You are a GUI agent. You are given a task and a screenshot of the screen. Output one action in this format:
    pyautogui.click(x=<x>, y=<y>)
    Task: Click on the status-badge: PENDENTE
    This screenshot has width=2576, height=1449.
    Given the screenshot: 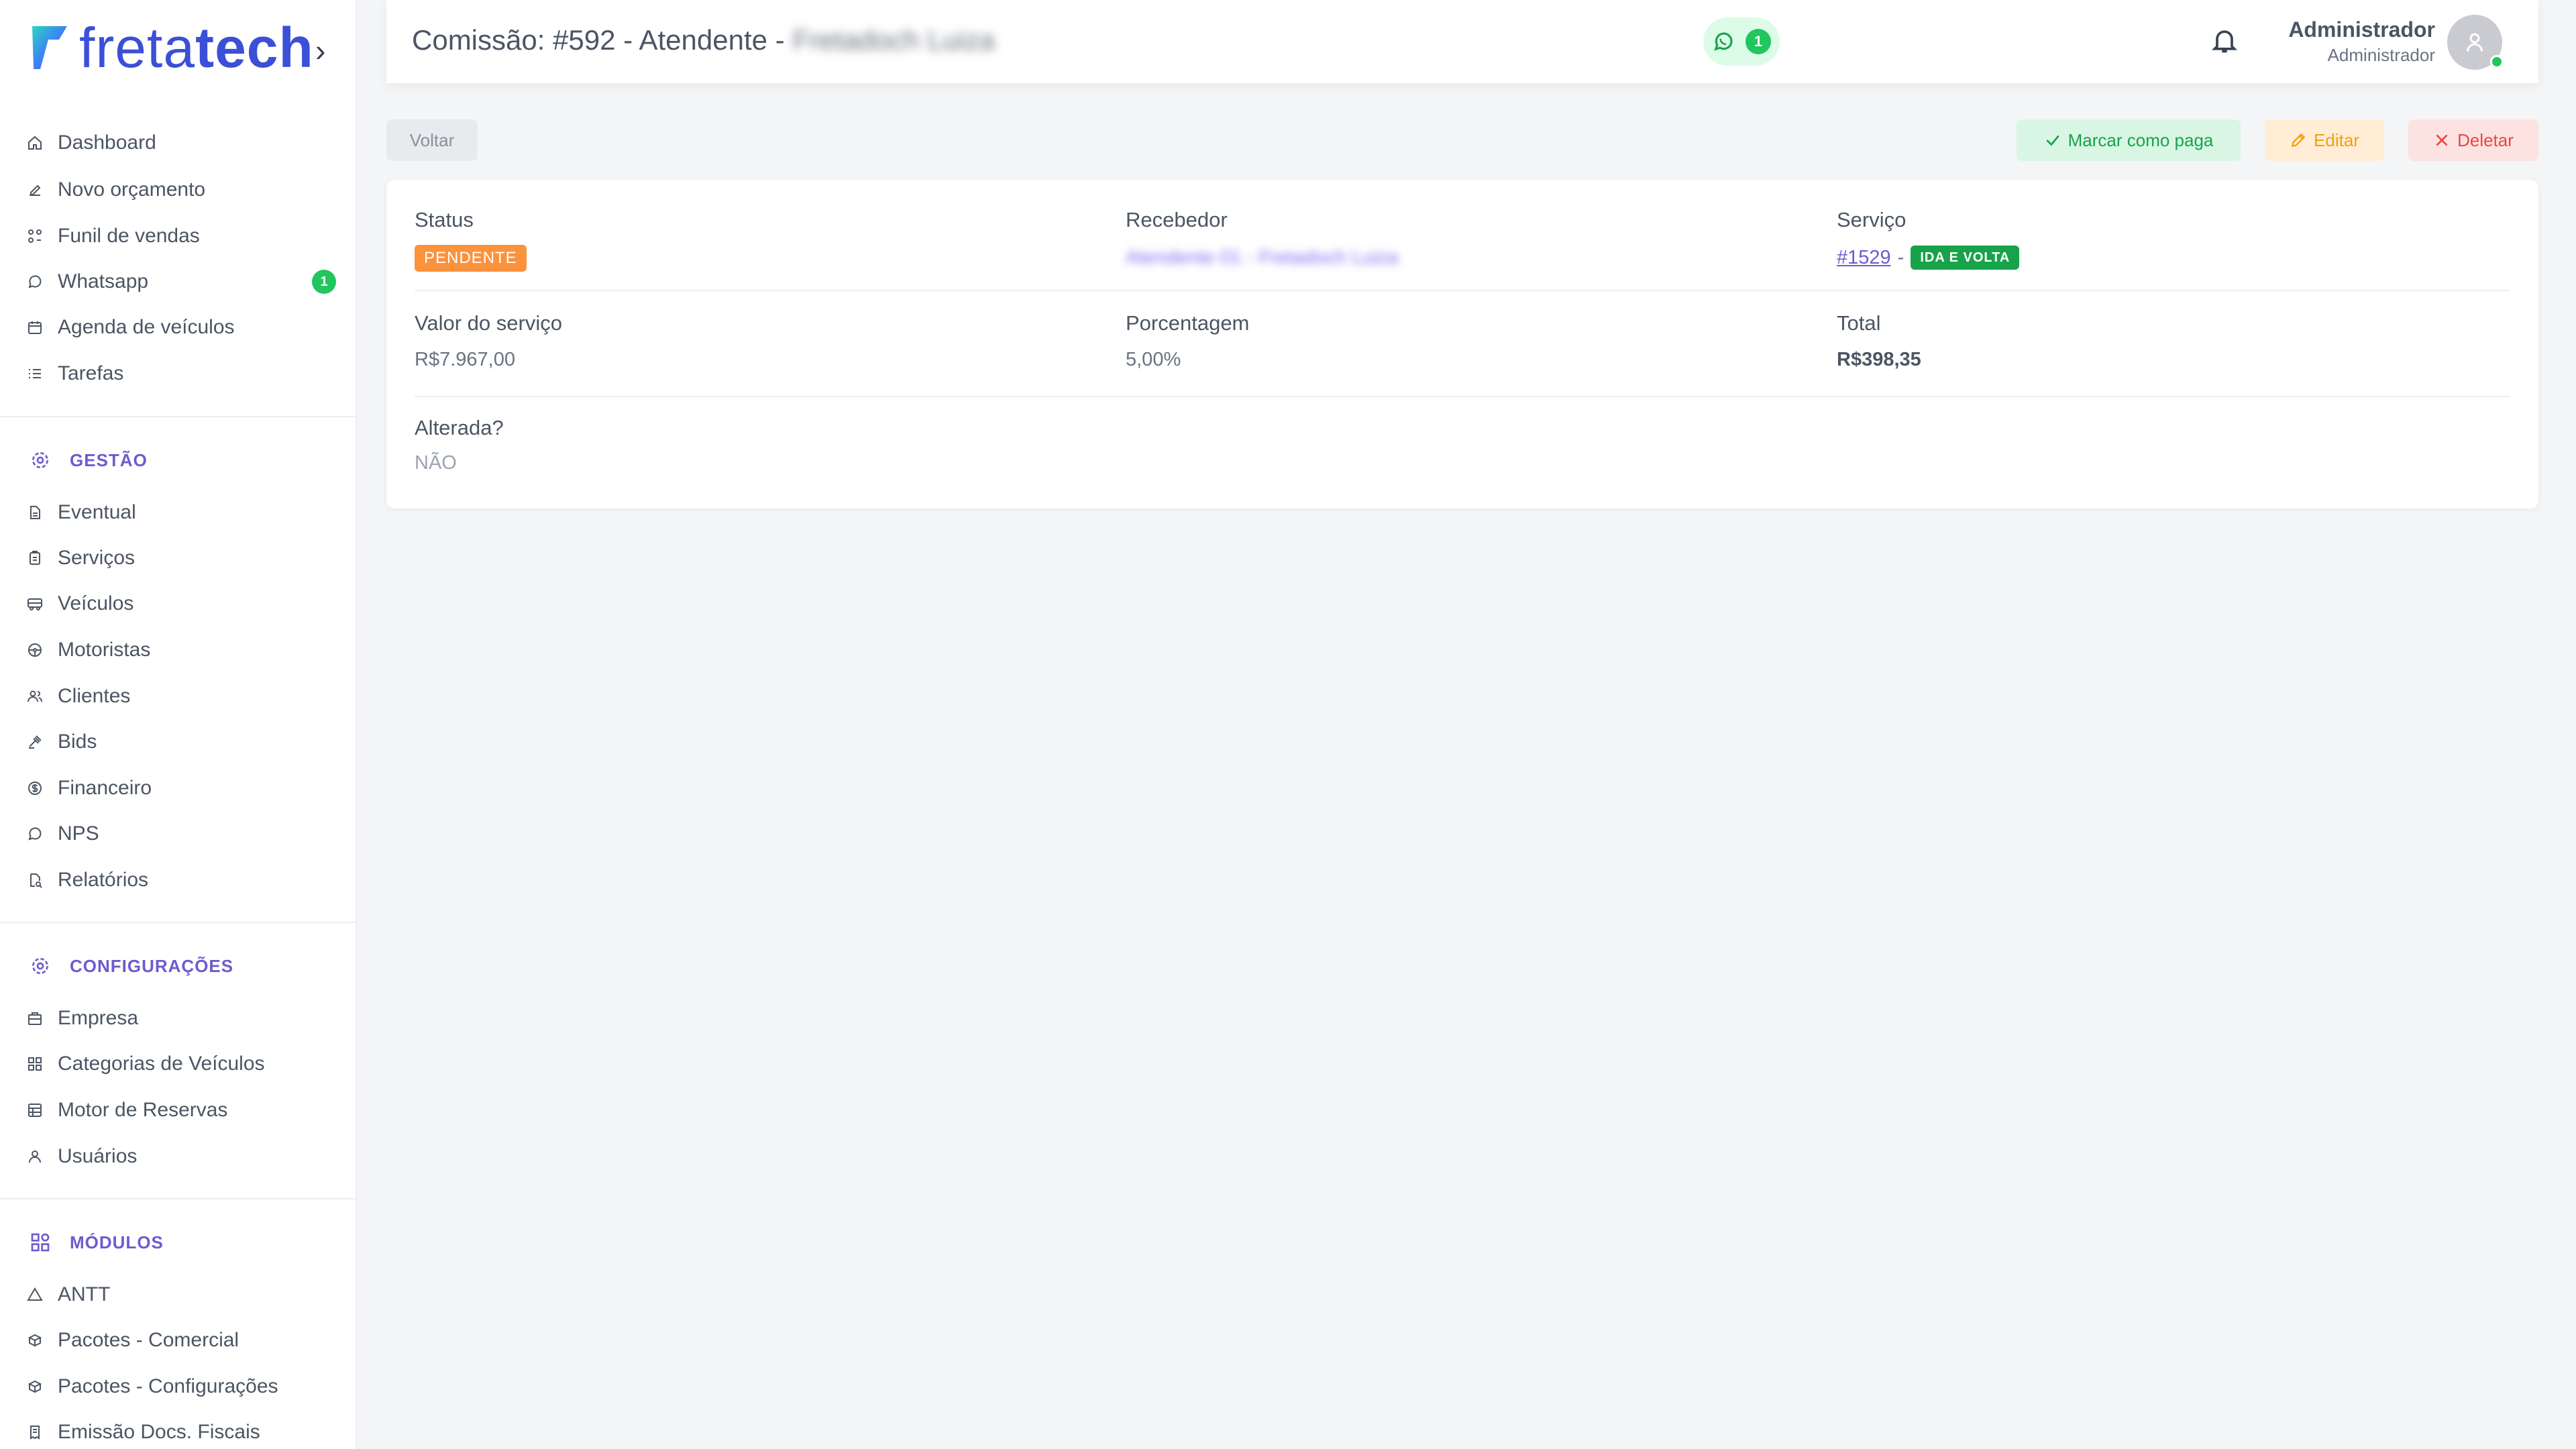 What is the action you would take?
    pyautogui.click(x=471, y=258)
    